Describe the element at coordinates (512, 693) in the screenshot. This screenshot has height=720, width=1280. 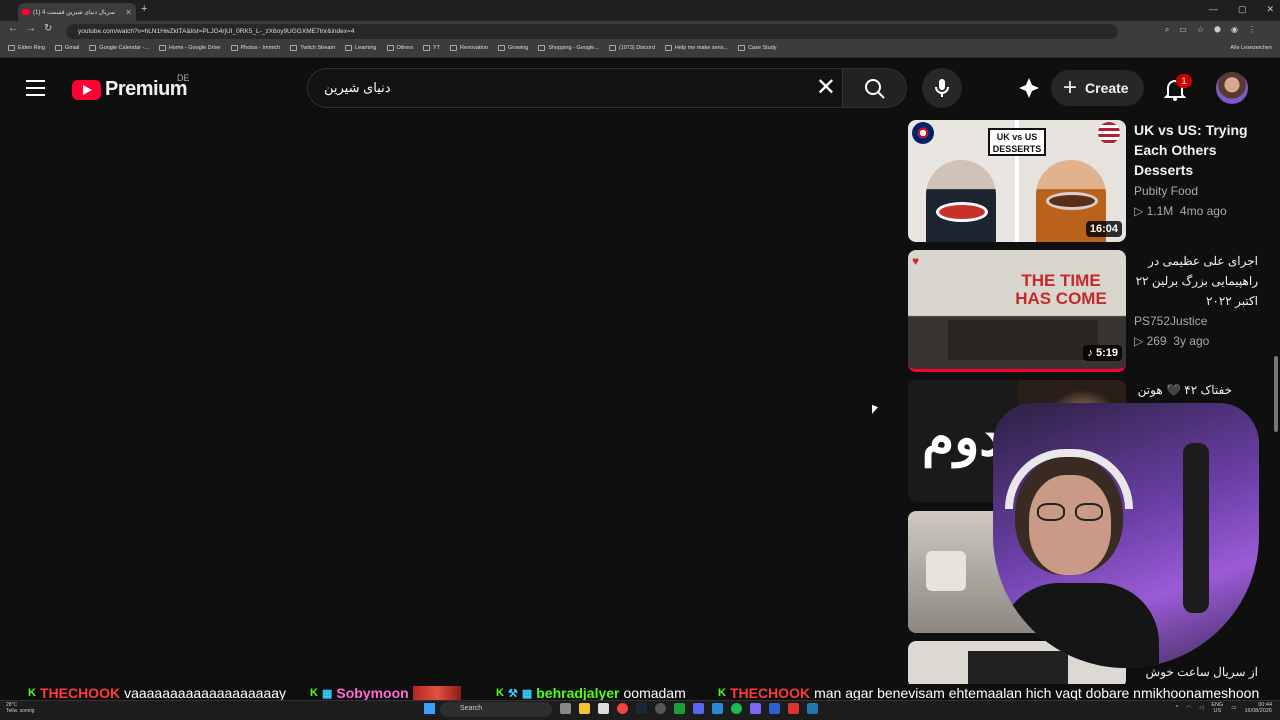
I see `moderator-badge-icon: ⚒` at that location.